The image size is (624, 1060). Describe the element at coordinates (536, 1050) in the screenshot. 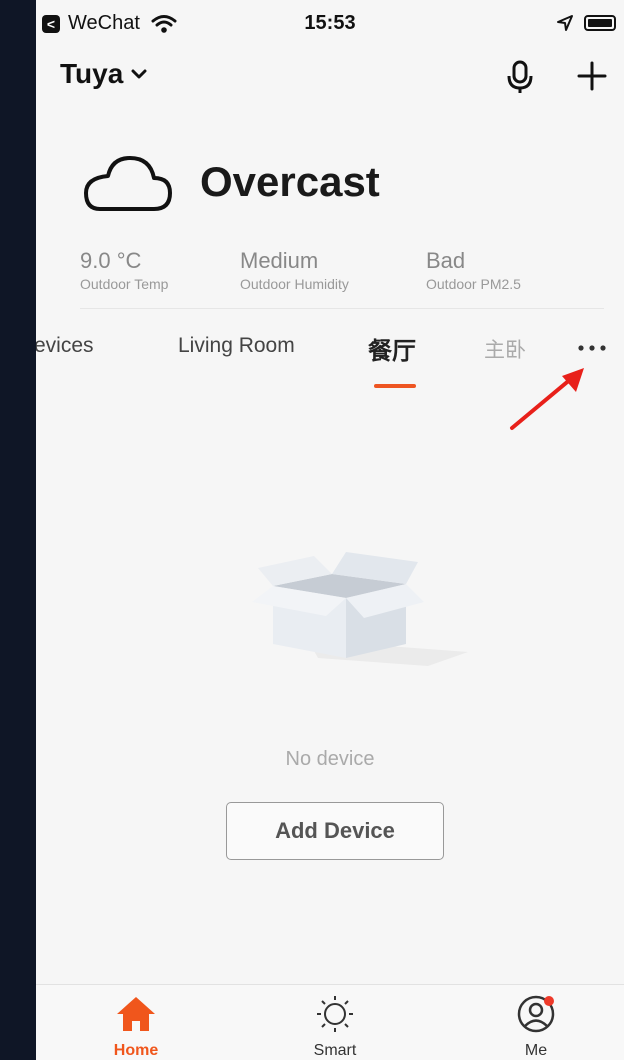

I see `nav-label: Me` at that location.